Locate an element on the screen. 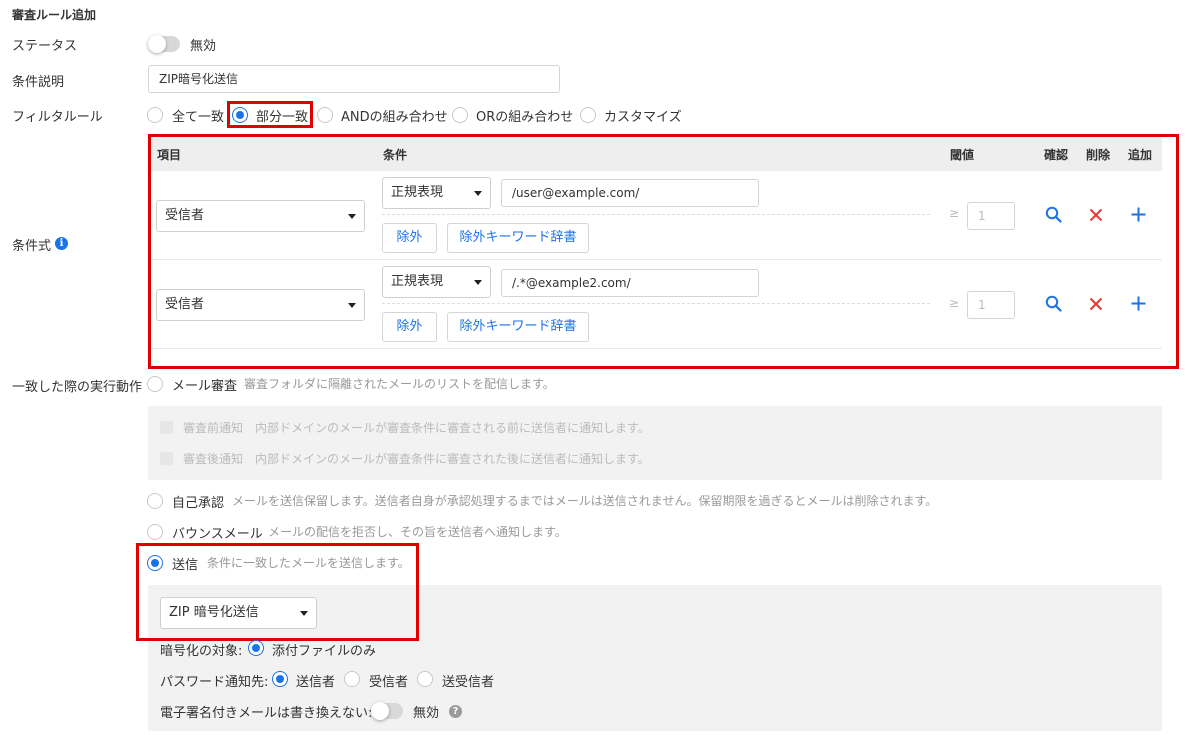  password-both-radio is located at coordinates (425, 679).